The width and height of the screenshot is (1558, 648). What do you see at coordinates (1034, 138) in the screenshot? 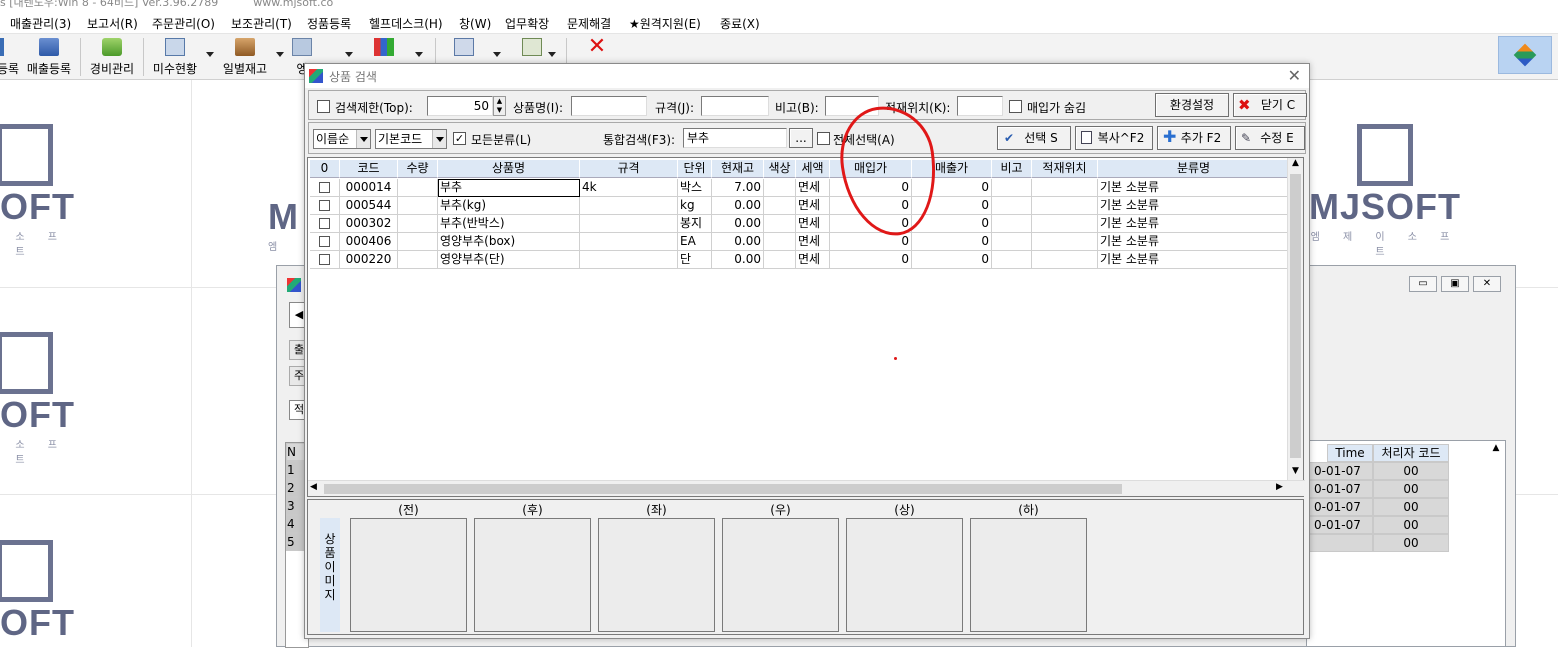
I see `select-button: ✔ 선택 S` at bounding box center [1034, 138].